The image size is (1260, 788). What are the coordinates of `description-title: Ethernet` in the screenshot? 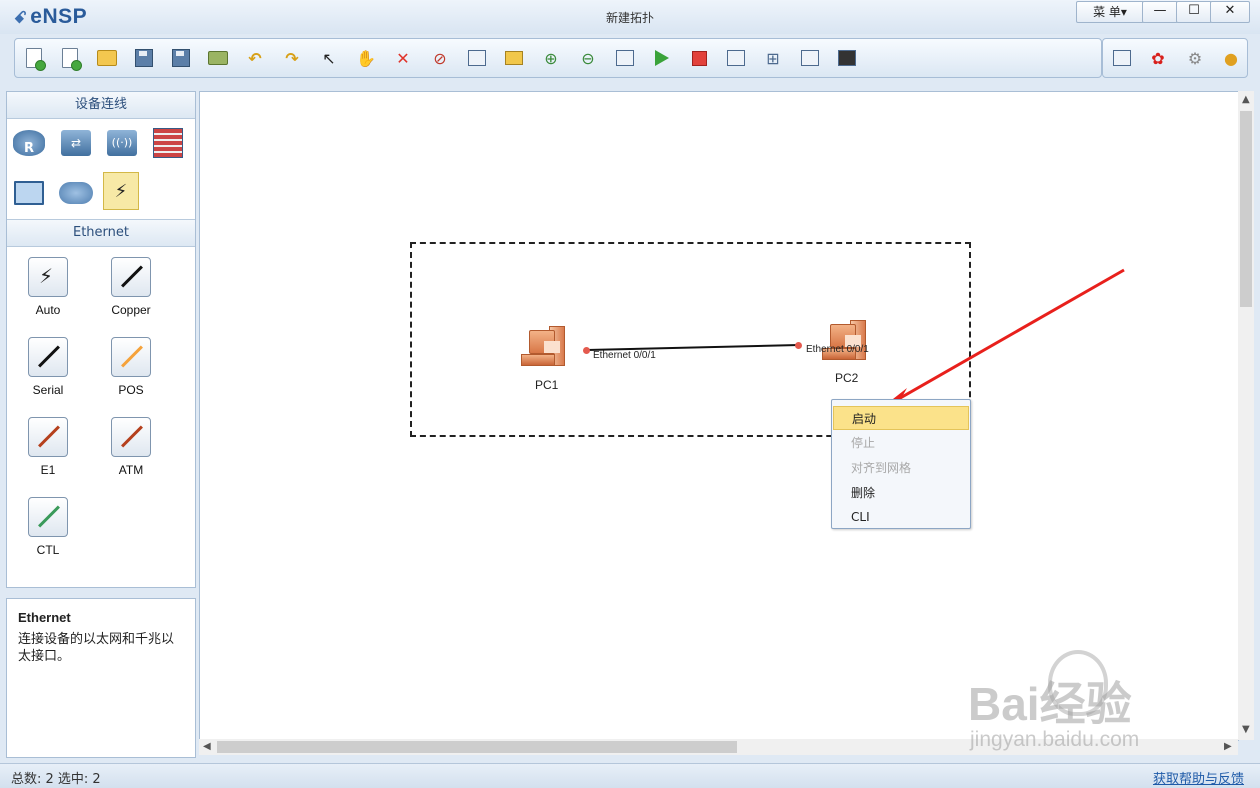 It's located at (44, 617).